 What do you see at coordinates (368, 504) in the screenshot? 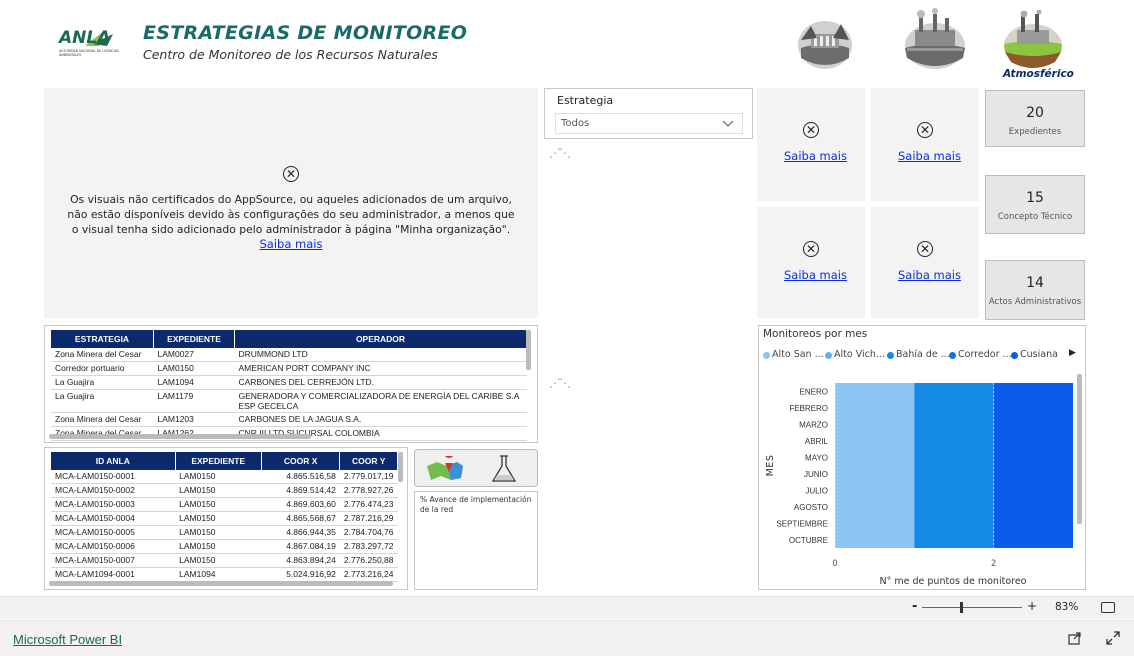
I see `table-cell: 2.776.474,23` at bounding box center [368, 504].